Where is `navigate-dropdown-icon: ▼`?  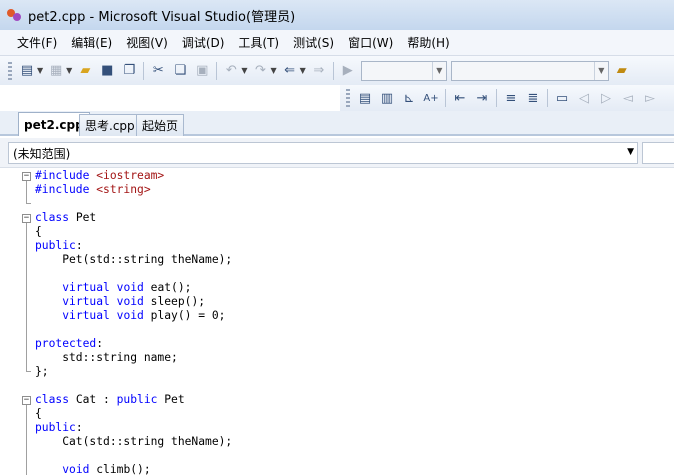 navigate-dropdown-icon: ▼ is located at coordinates (303, 70).